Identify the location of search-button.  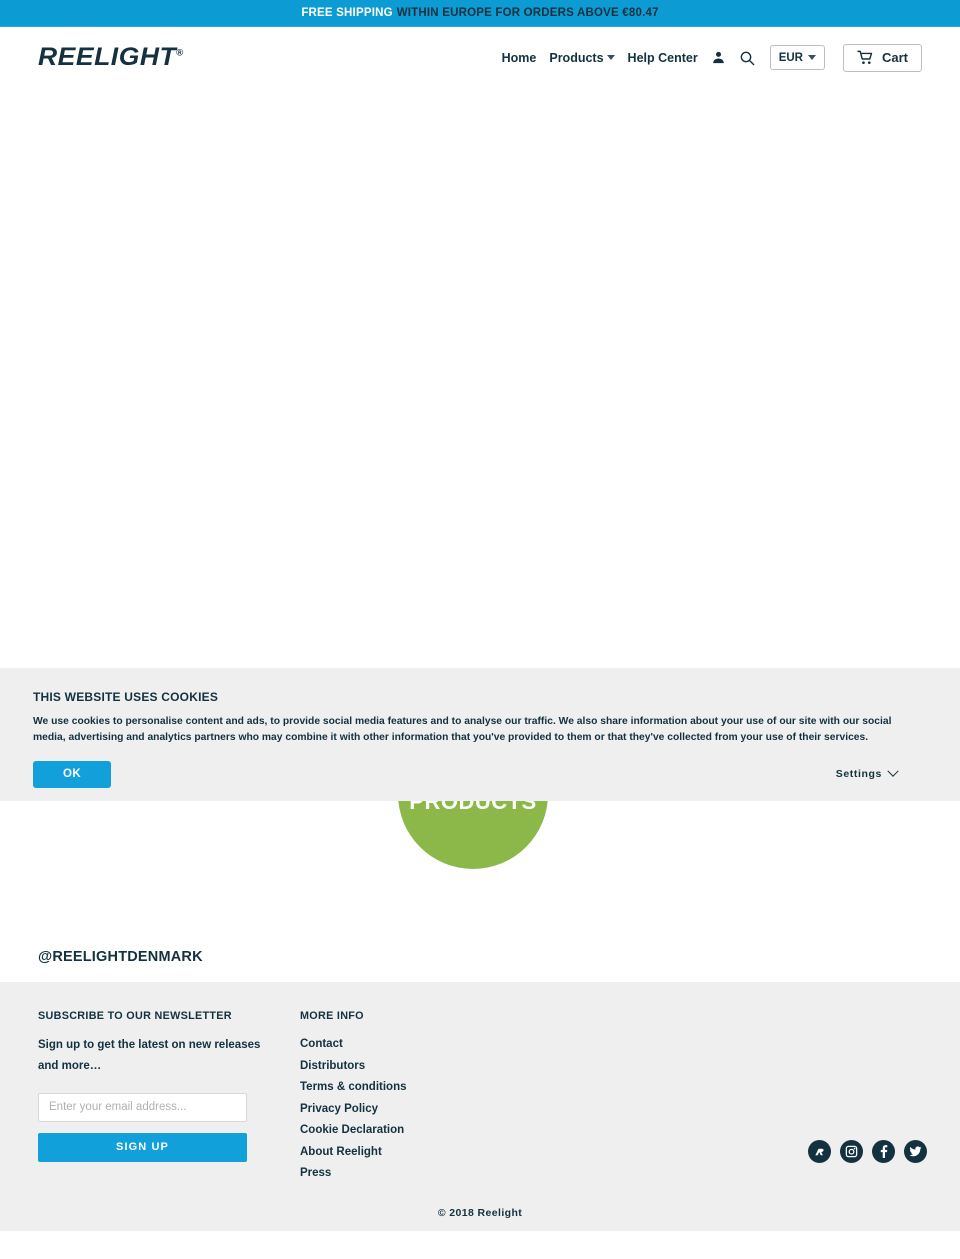
(747, 58).